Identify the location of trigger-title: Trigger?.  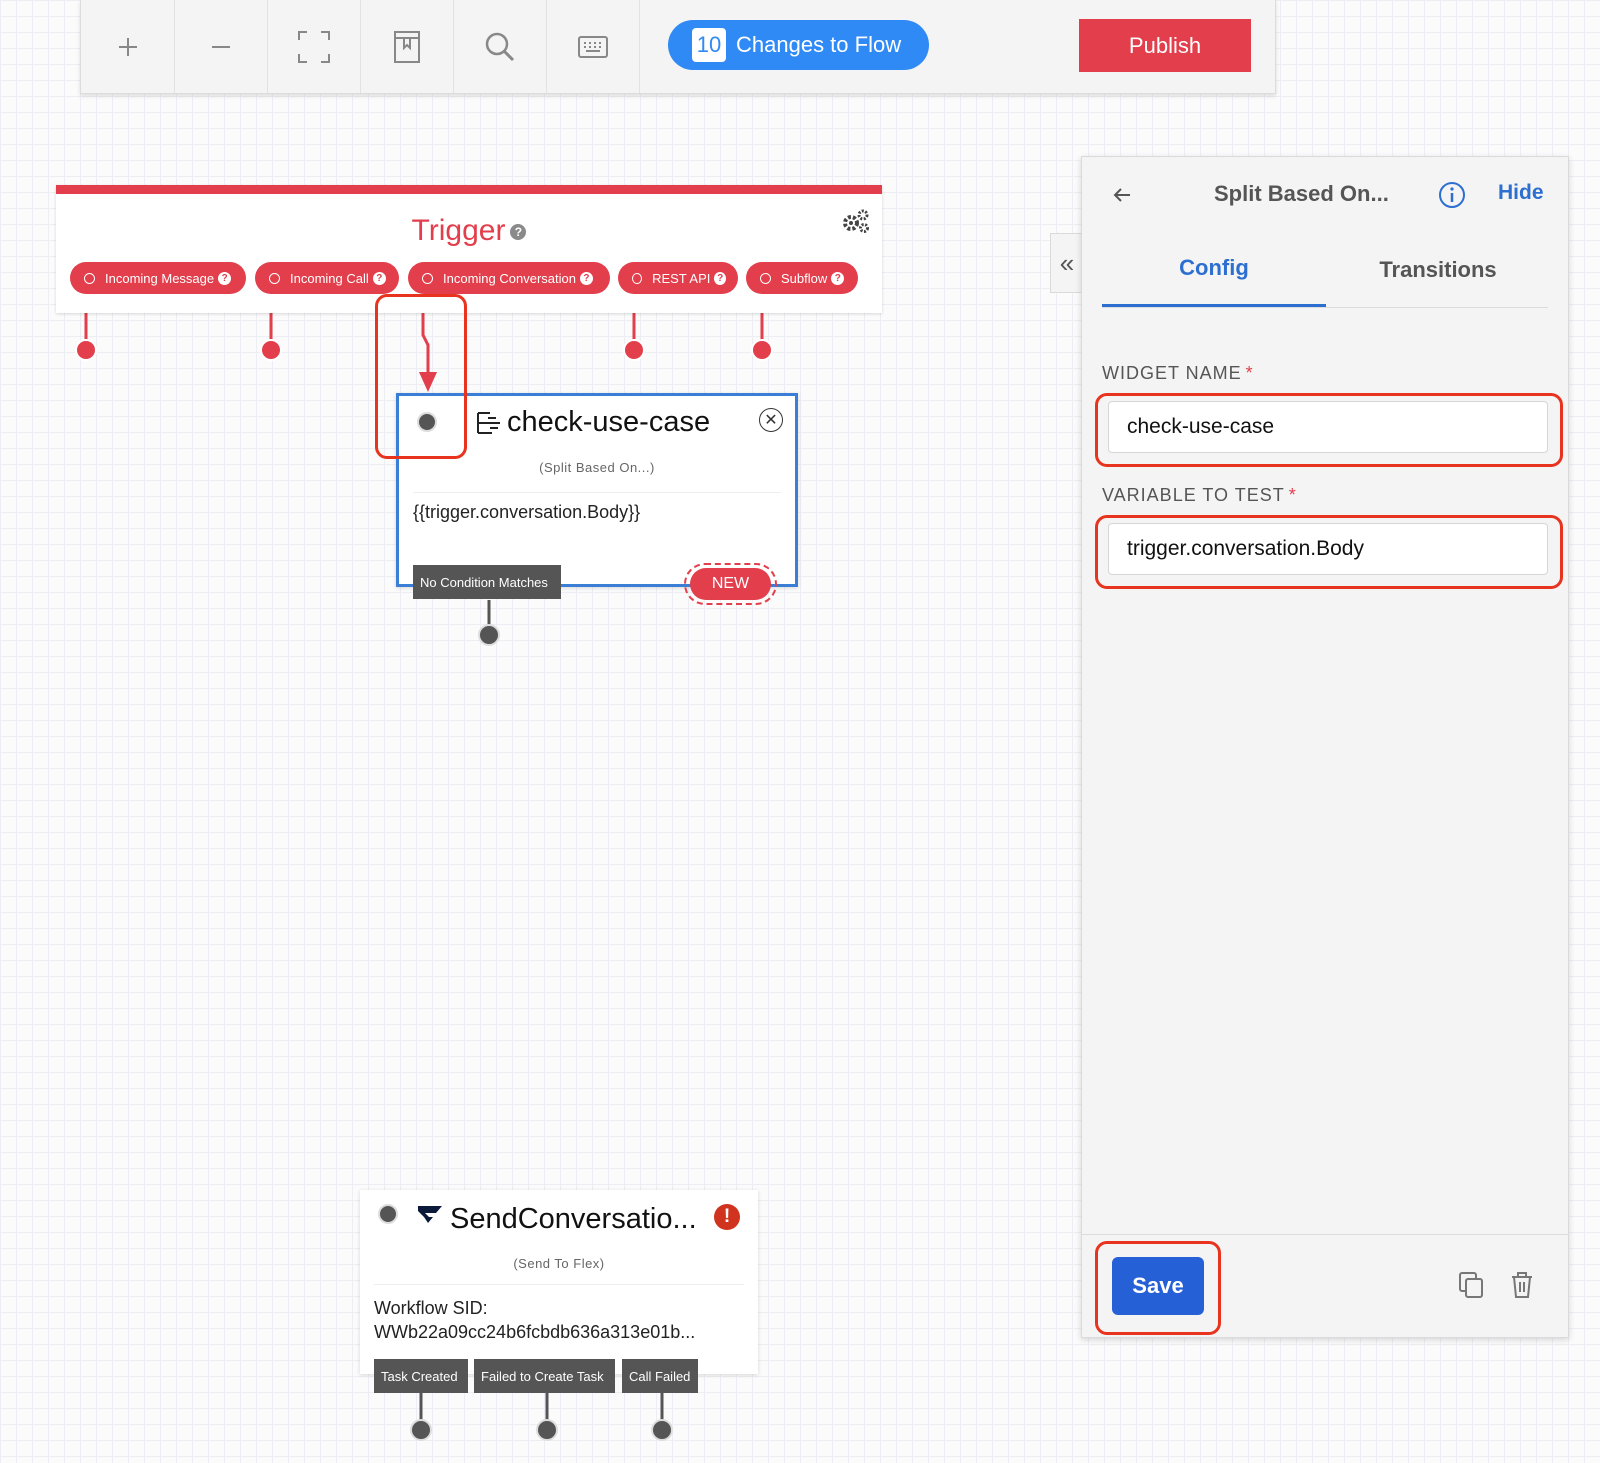
(469, 231).